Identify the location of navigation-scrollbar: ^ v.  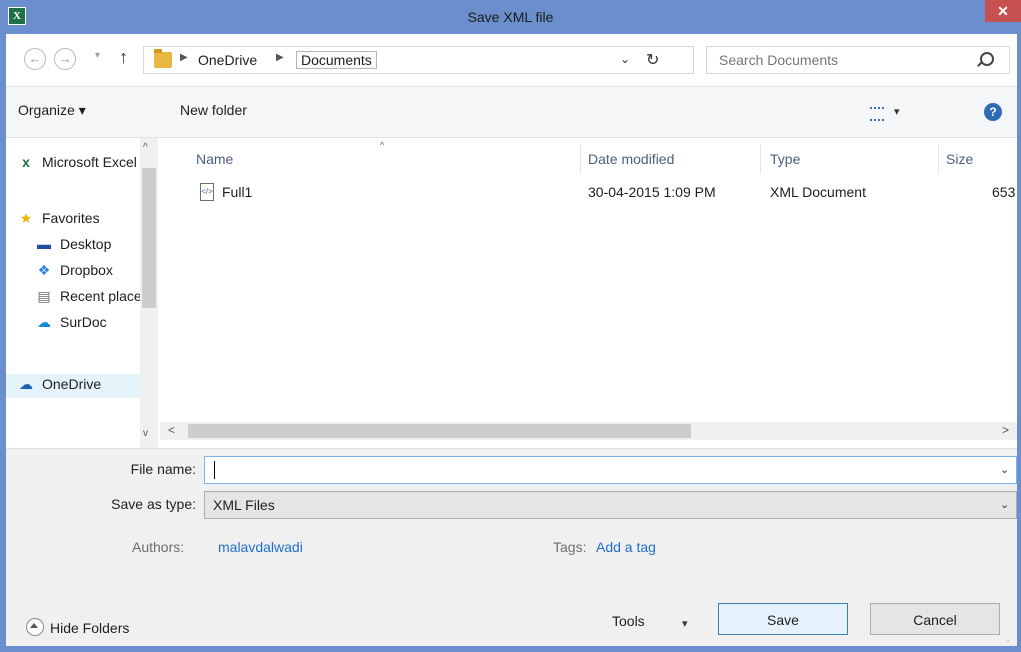
(149, 293).